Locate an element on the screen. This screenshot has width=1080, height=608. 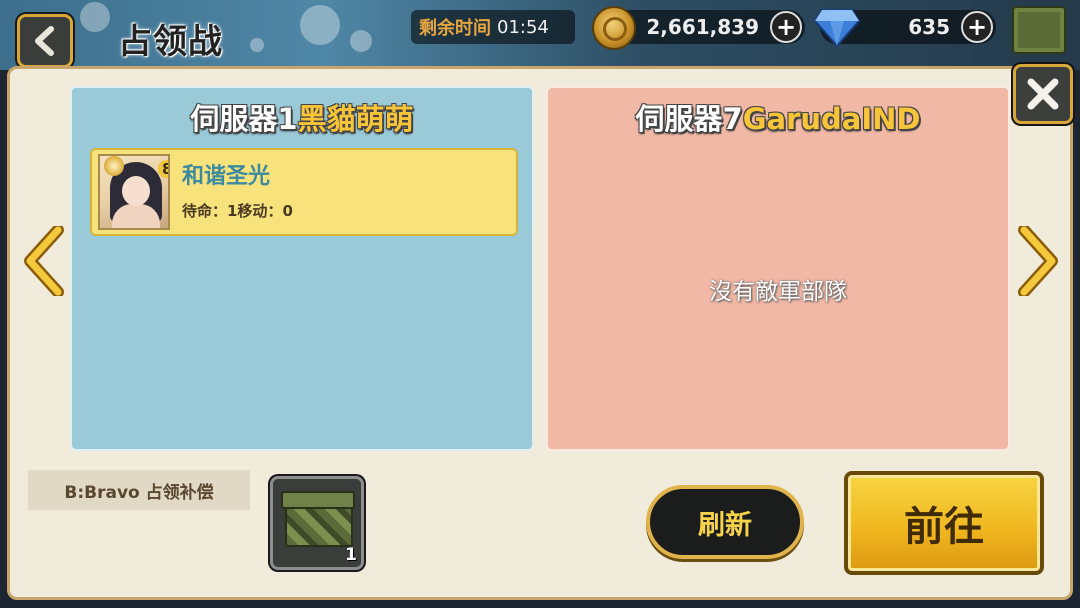
close-button is located at coordinates (1043, 94).